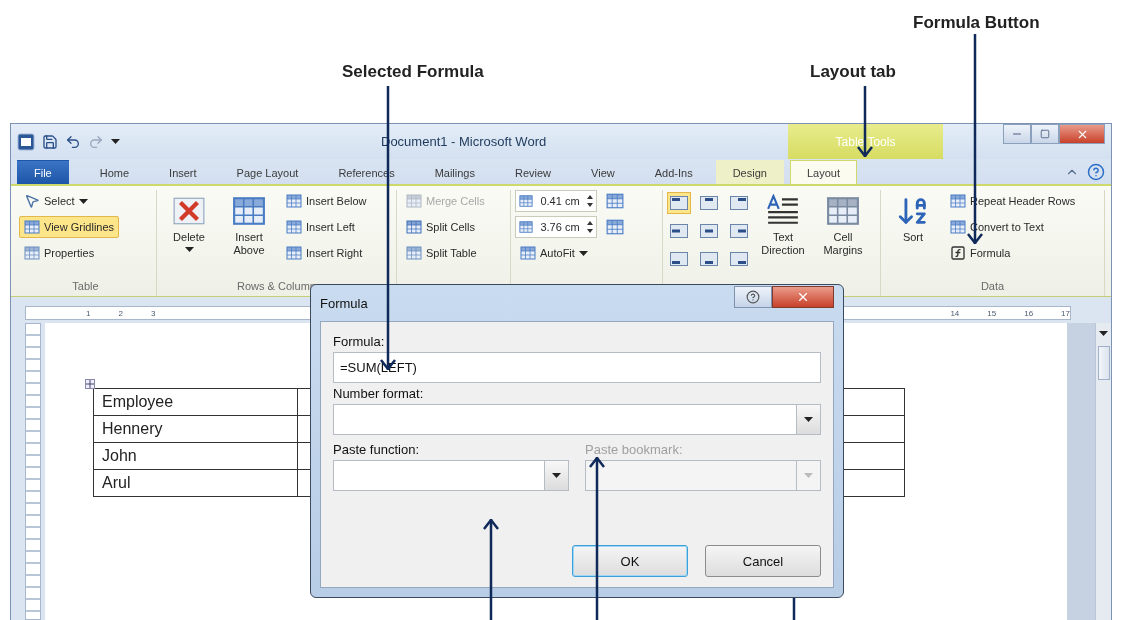 Image resolution: width=1122 pixels, height=620 pixels. Describe the element at coordinates (69, 227) in the screenshot. I see `ribbon-button: View Gridlines` at that location.